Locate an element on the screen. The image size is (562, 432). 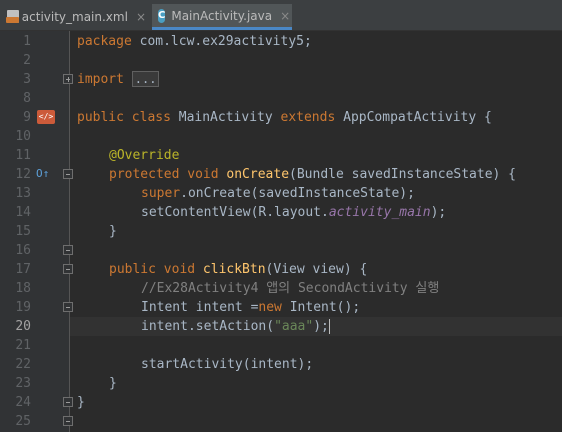
line-number: 21 is located at coordinates (23, 345).